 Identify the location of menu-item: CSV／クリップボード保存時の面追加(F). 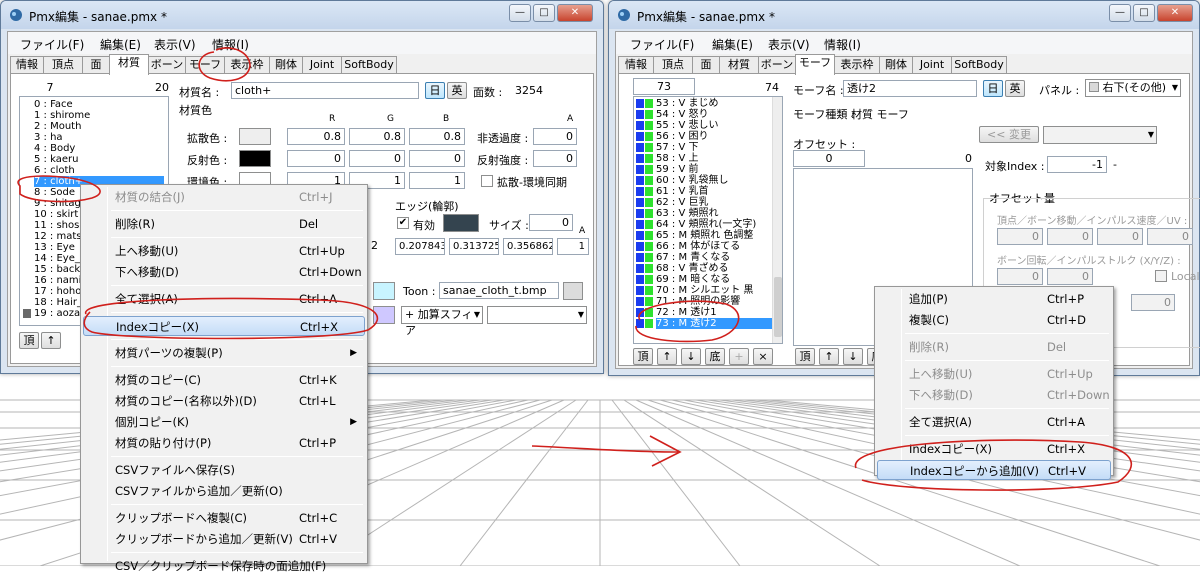
(224, 566).